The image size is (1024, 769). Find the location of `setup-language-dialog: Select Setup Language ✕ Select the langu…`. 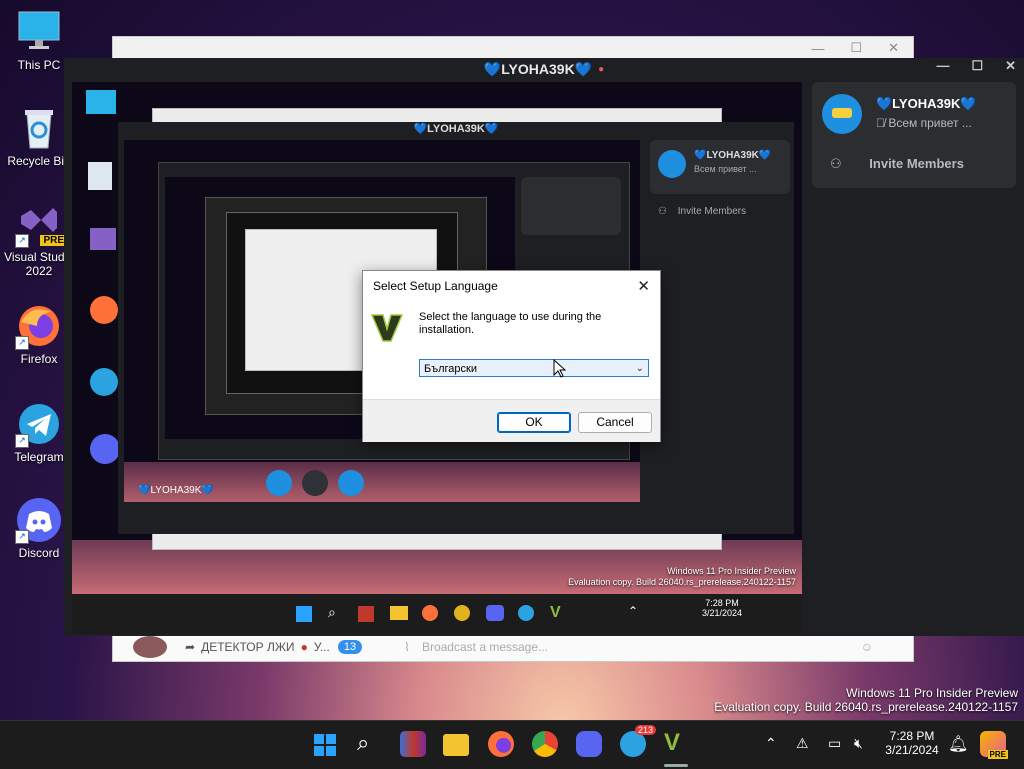

setup-language-dialog: Select Setup Language ✕ Select the langu… is located at coordinates (511, 356).